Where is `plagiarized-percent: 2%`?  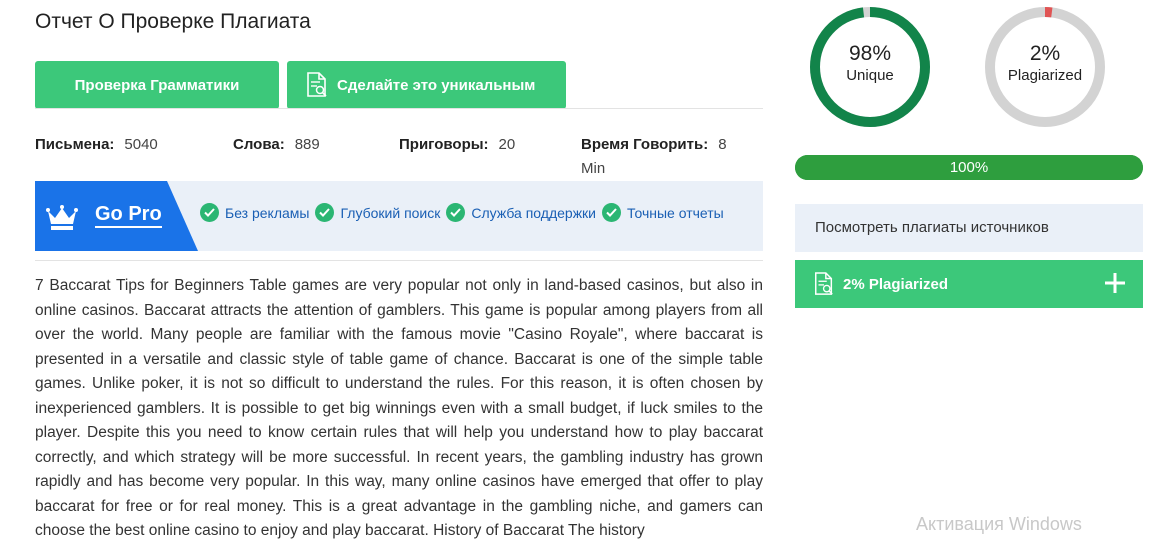 plagiarized-percent: 2% is located at coordinates (1045, 53).